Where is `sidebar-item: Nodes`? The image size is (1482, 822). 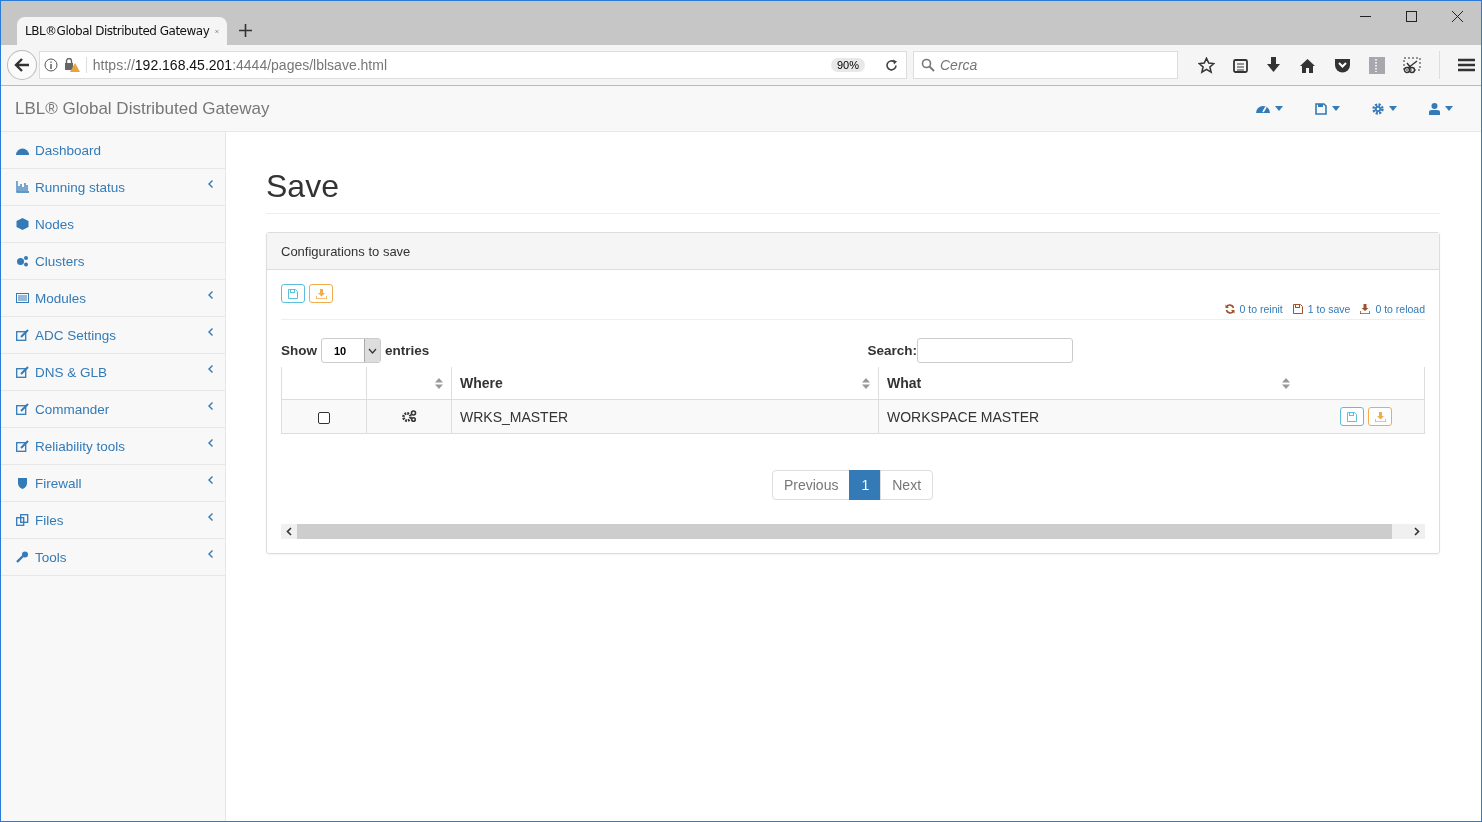
sidebar-item: Nodes is located at coordinates (113, 224).